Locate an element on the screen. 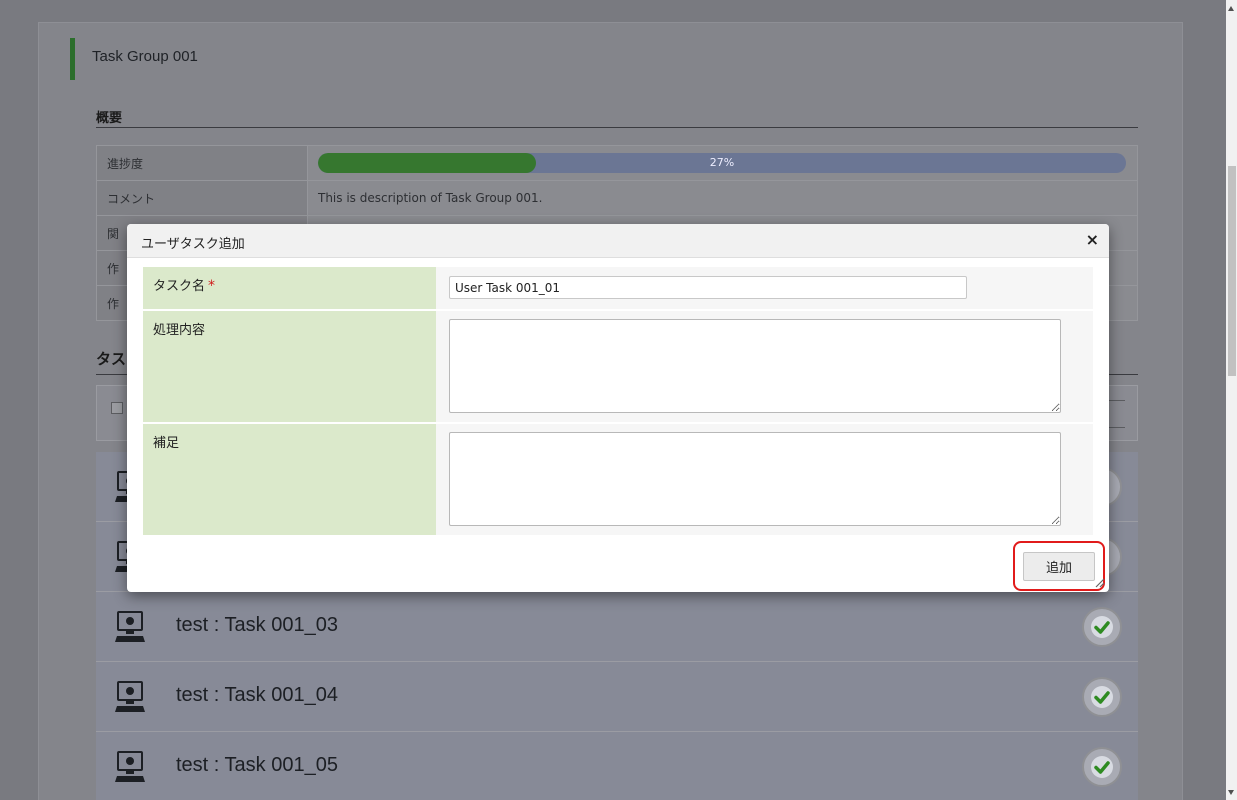 The image size is (1237, 800). scroll-down-arrow-icon is located at coordinates (1231, 792).